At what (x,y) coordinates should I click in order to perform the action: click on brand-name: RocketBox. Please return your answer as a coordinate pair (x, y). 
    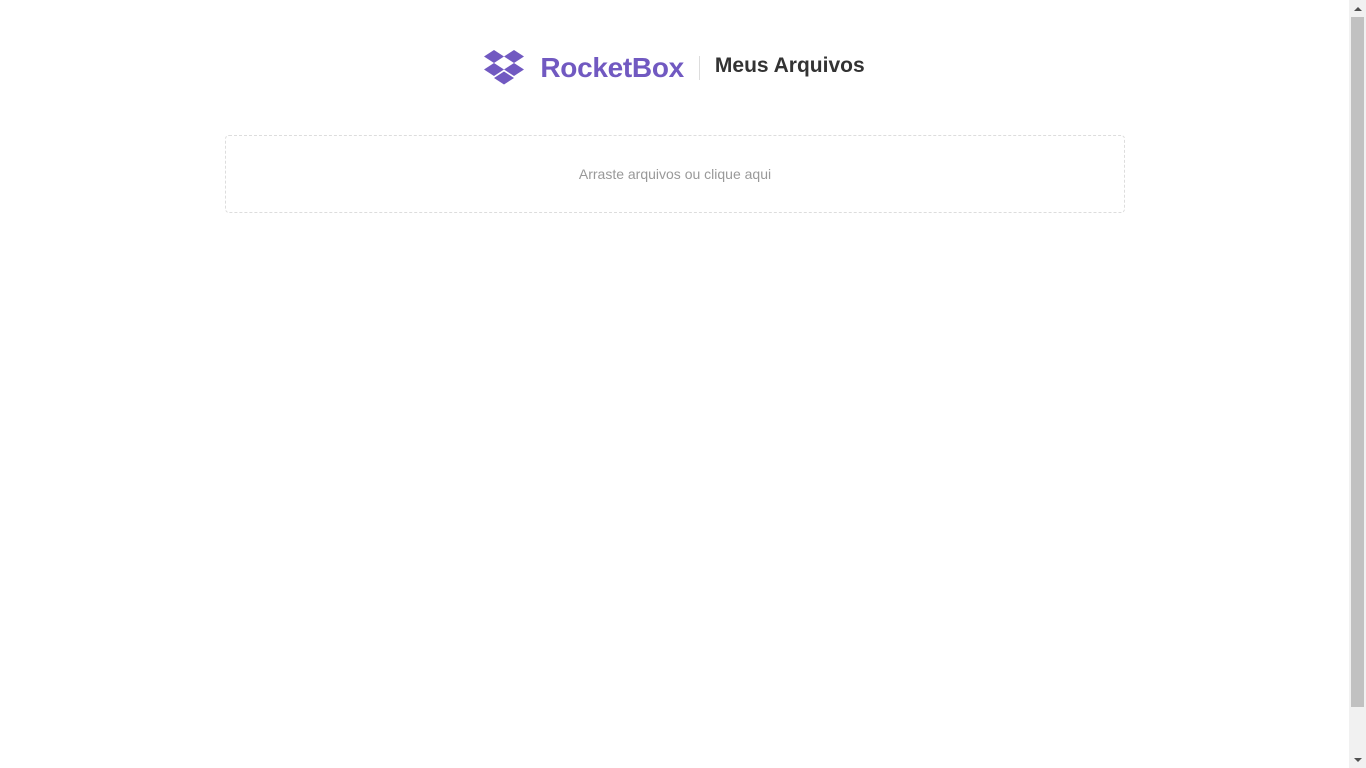
    Looking at the image, I should click on (612, 67).